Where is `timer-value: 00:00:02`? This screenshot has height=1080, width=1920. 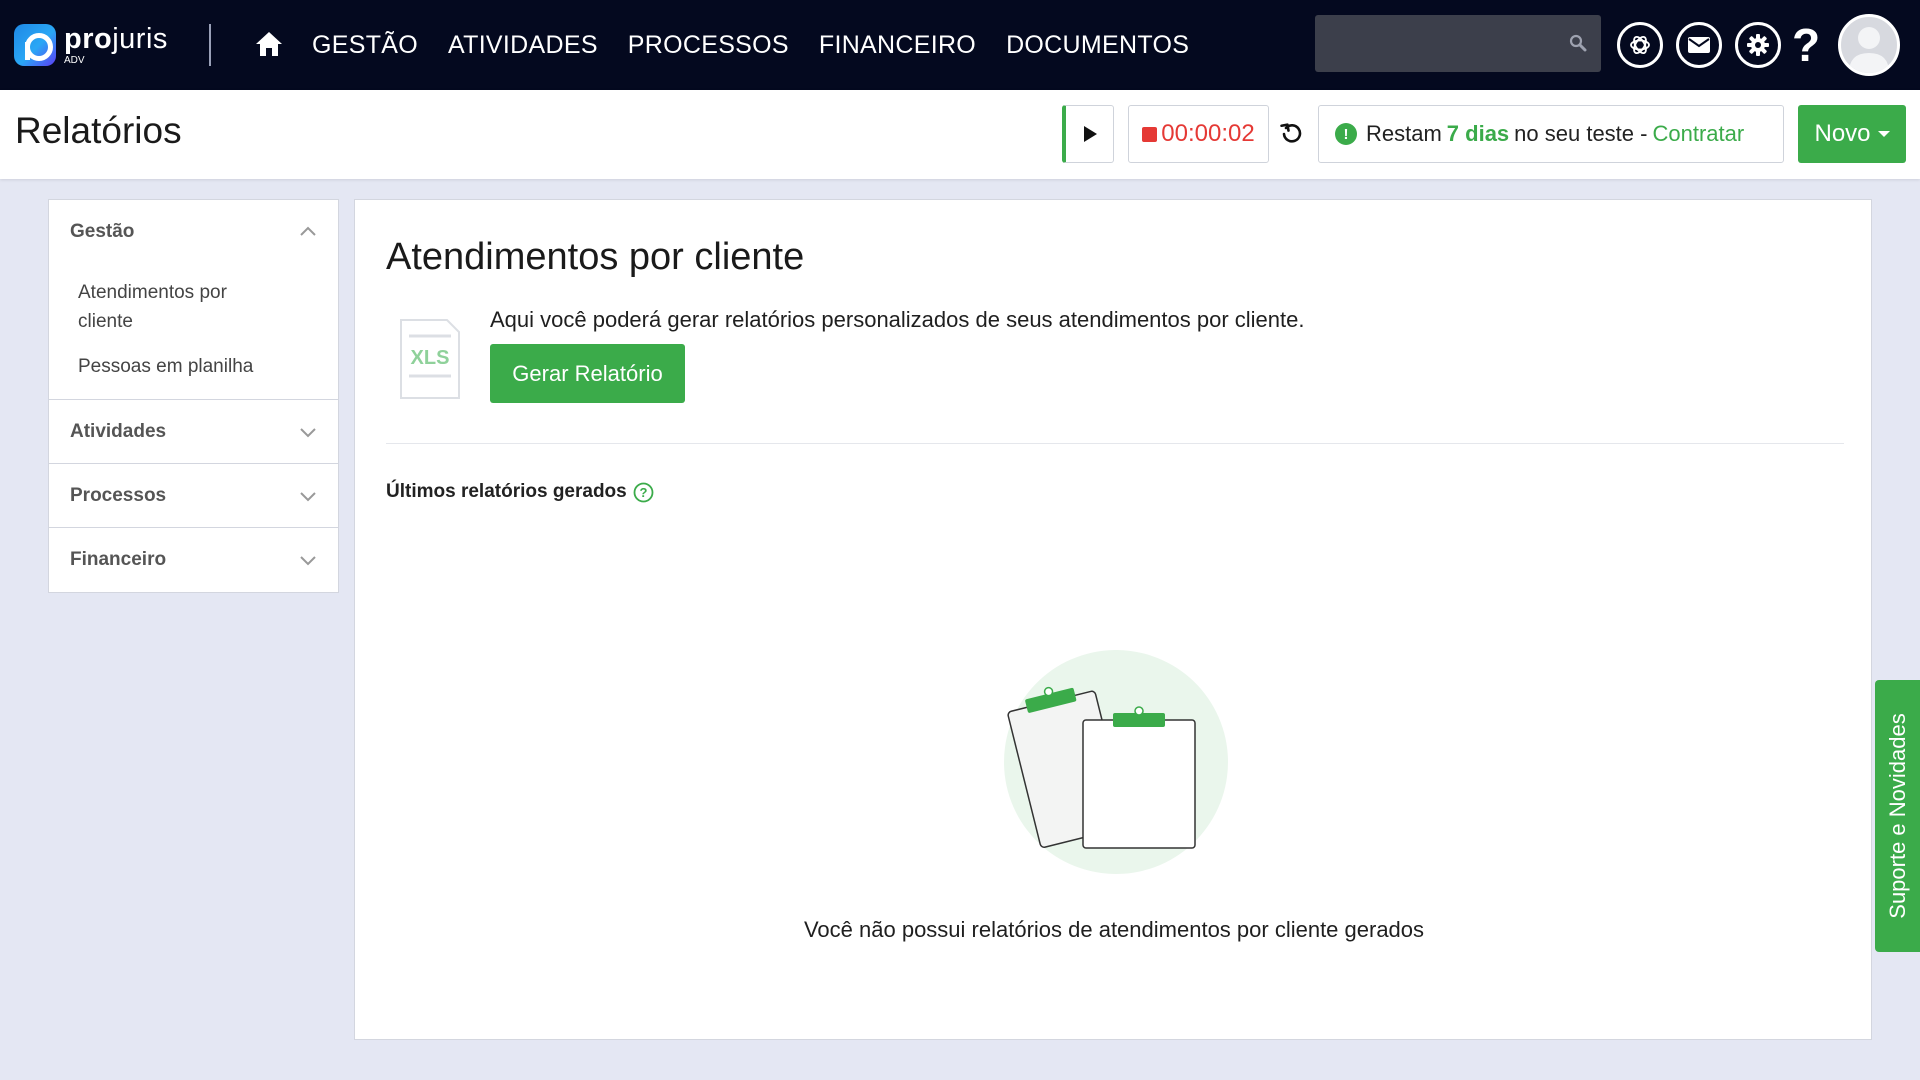 timer-value: 00:00:02 is located at coordinates (1208, 133).